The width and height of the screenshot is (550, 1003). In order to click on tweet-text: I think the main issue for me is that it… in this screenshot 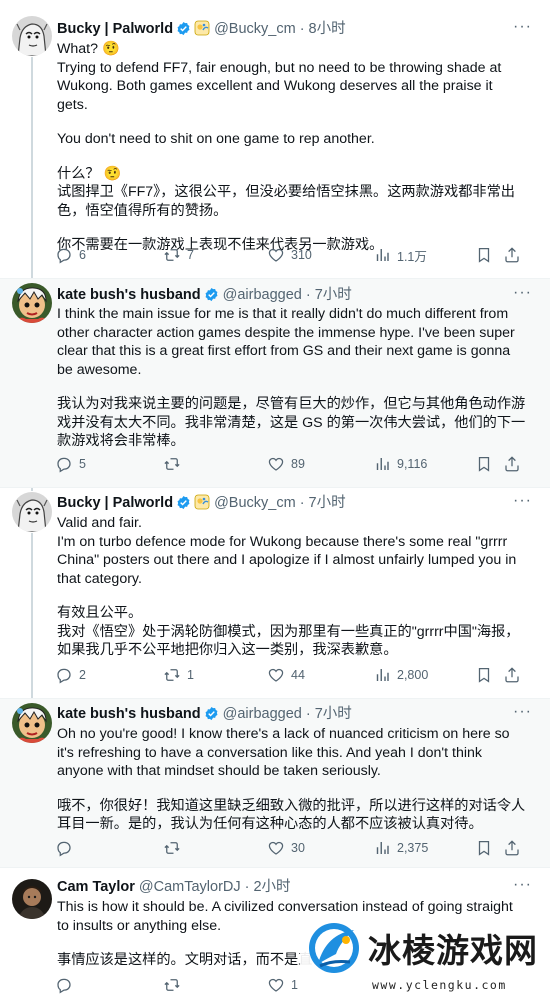, I will do `click(292, 378)`.